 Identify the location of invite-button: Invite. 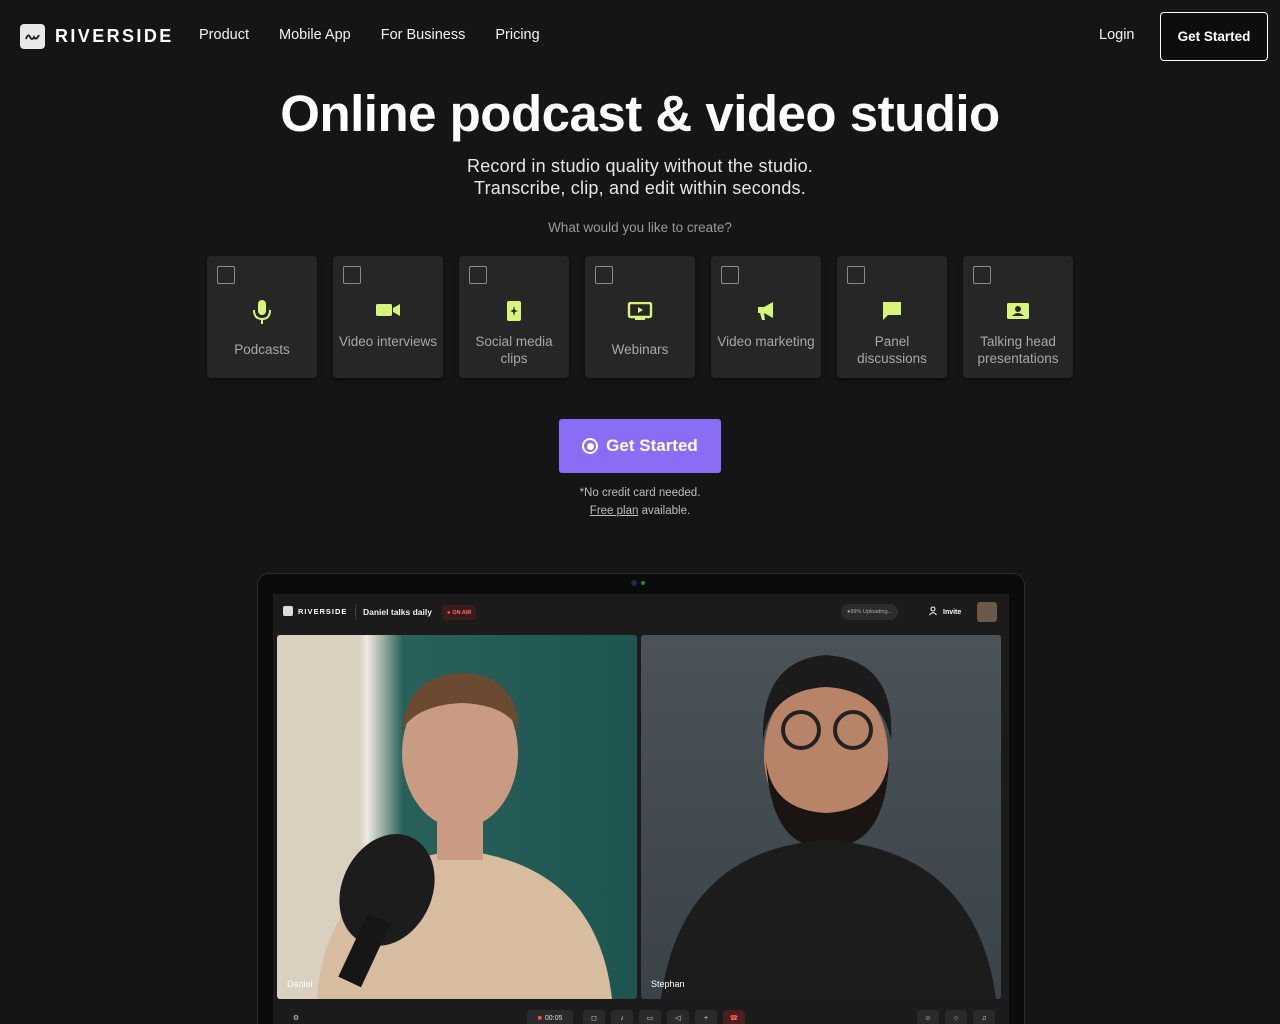
(945, 612).